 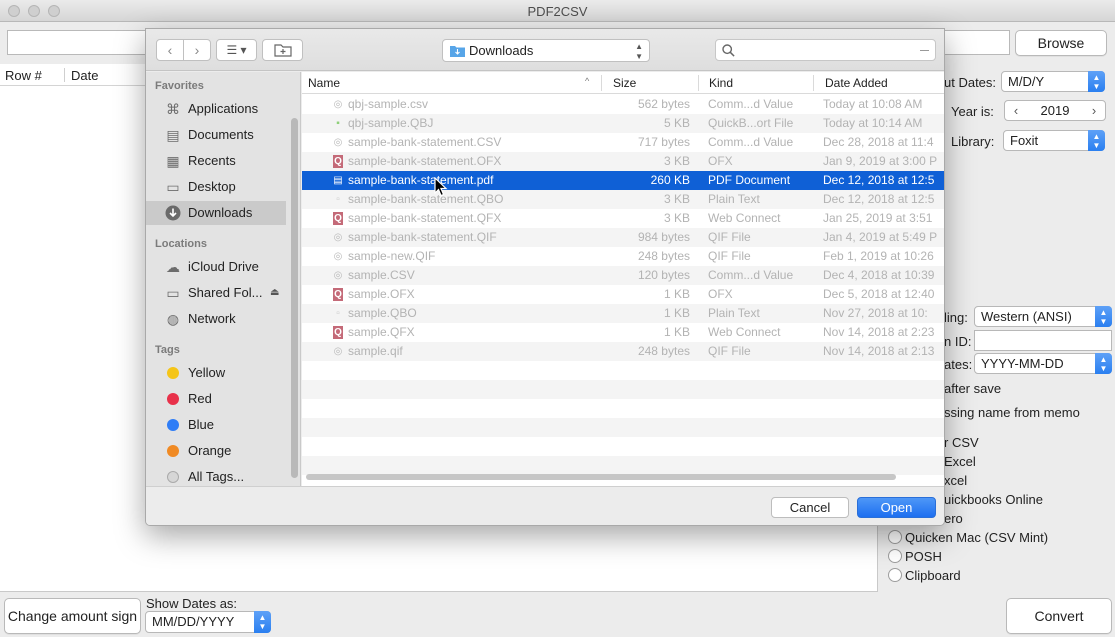 What do you see at coordinates (338, 199) in the screenshot?
I see `text-file-icon: ▫` at bounding box center [338, 199].